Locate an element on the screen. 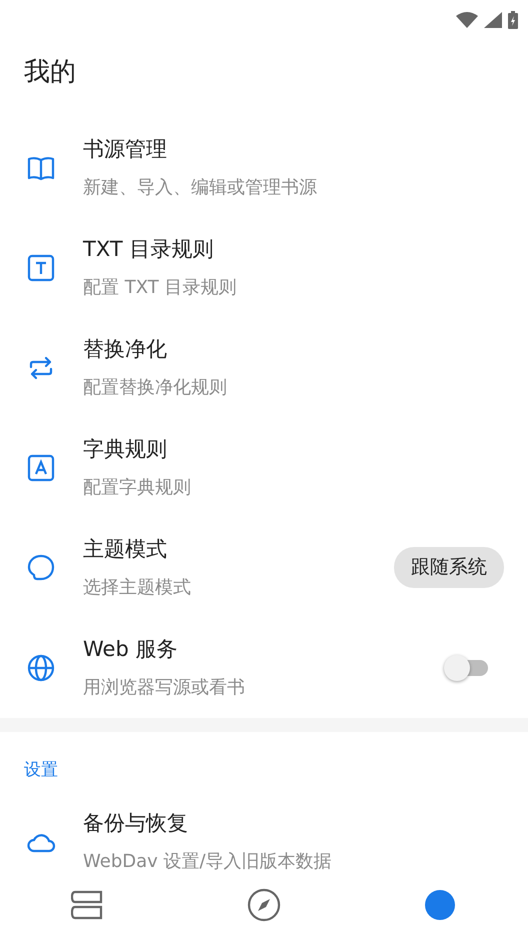 The image size is (528, 940). item-subtitle: WebDav 设置/导入旧版本数据 is located at coordinates (208, 860).